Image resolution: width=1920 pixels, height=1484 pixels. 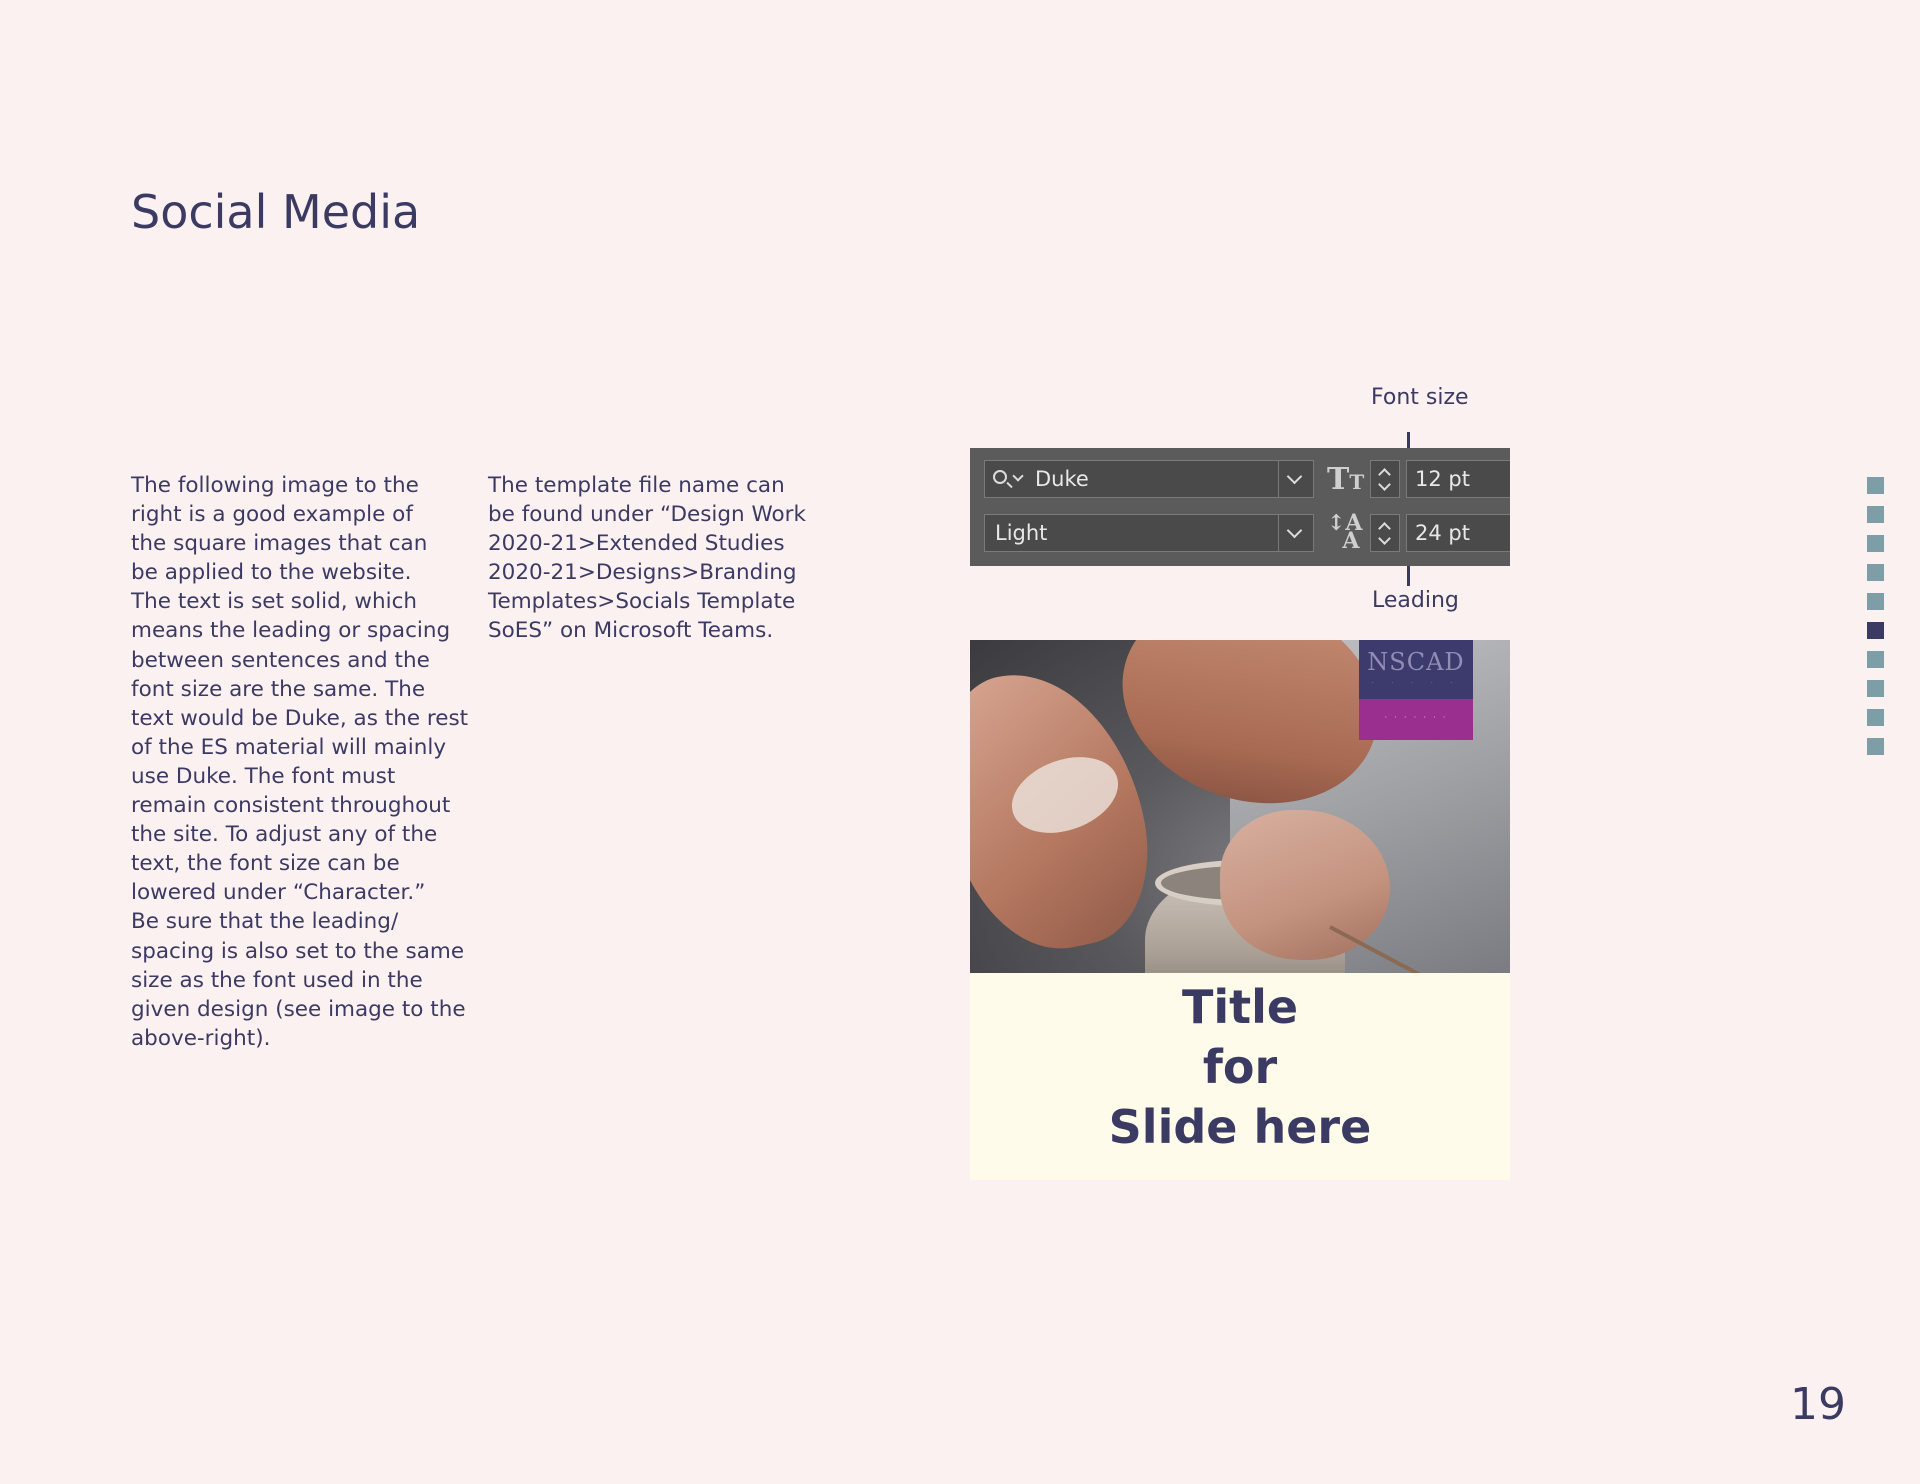 What do you see at coordinates (1240, 1127) in the screenshot?
I see `slide-title-line: Slide here` at bounding box center [1240, 1127].